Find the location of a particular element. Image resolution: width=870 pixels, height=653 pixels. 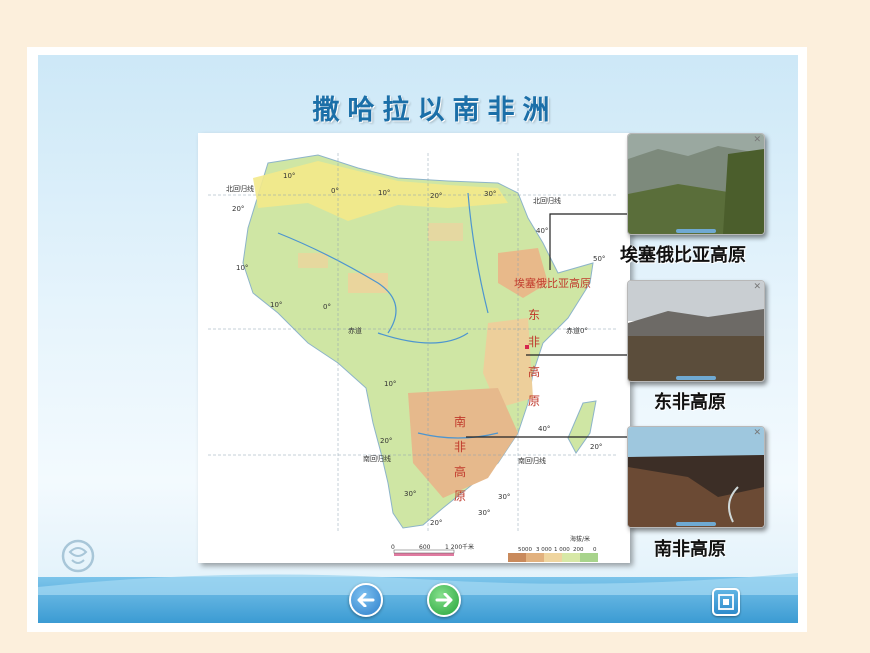

east-africa-photo-label: 东非高原 is located at coordinates (690, 402).